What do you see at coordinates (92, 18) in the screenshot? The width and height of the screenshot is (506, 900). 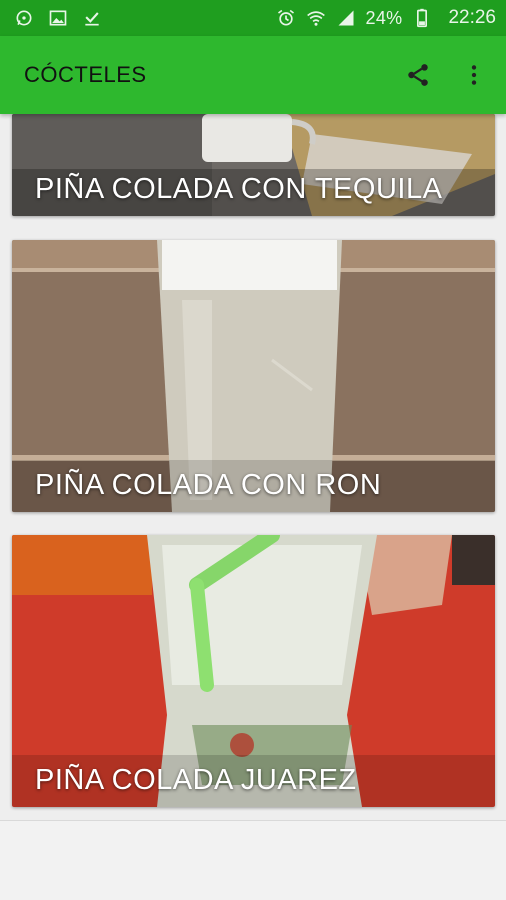 I see `download-done-icon` at bounding box center [92, 18].